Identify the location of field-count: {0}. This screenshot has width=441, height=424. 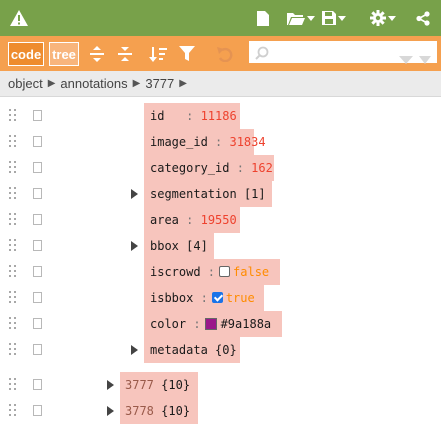
(226, 350).